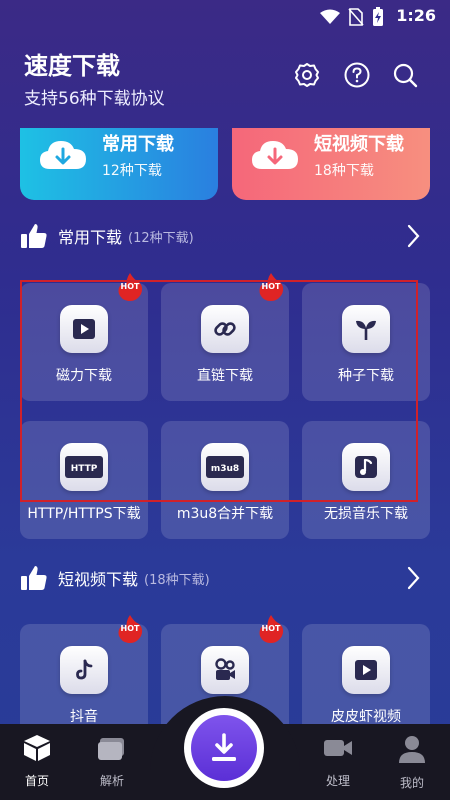 This screenshot has height=800, width=450. What do you see at coordinates (94, 99) in the screenshot?
I see `app-subtitle: 支持56种下载协议` at bounding box center [94, 99].